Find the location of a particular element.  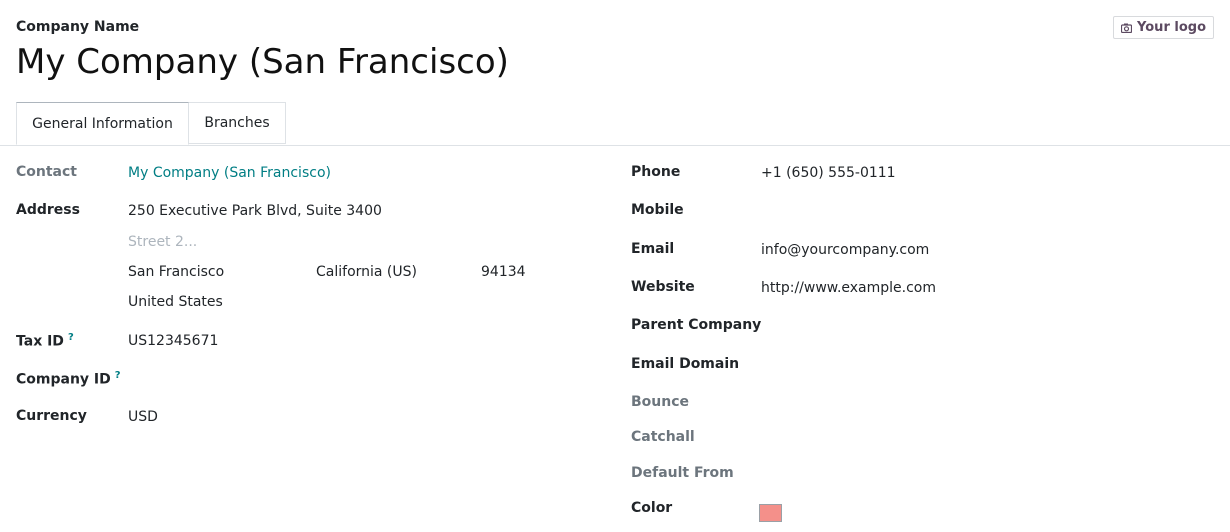

your-logo-label: Your logo is located at coordinates (1171, 27).